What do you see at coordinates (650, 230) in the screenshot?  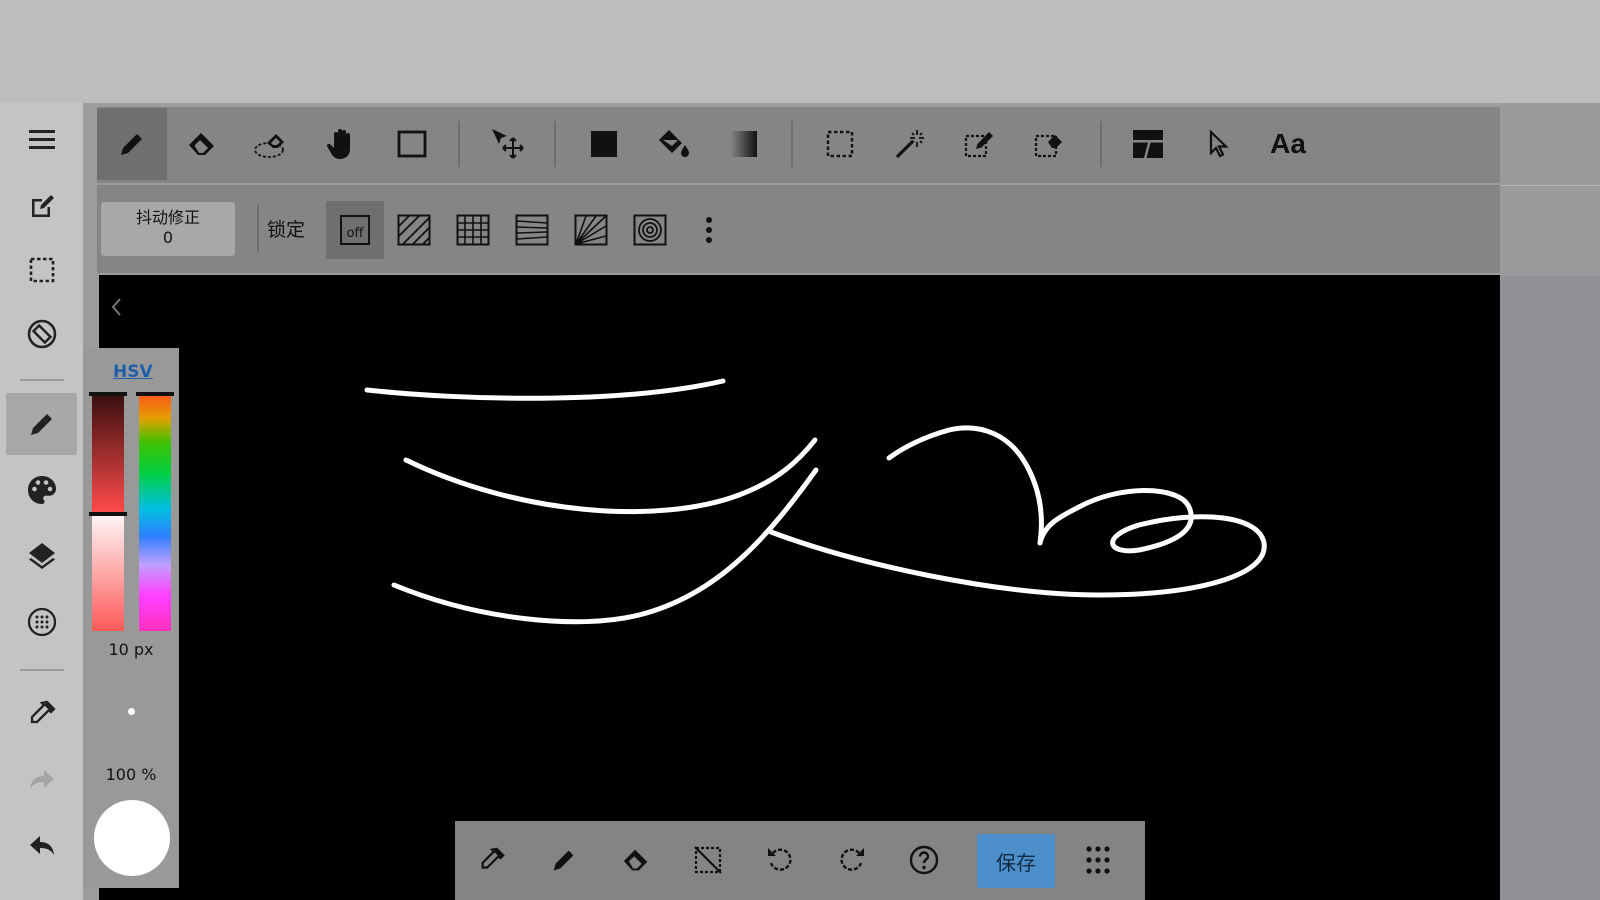 I see `concentric-circles-icon` at bounding box center [650, 230].